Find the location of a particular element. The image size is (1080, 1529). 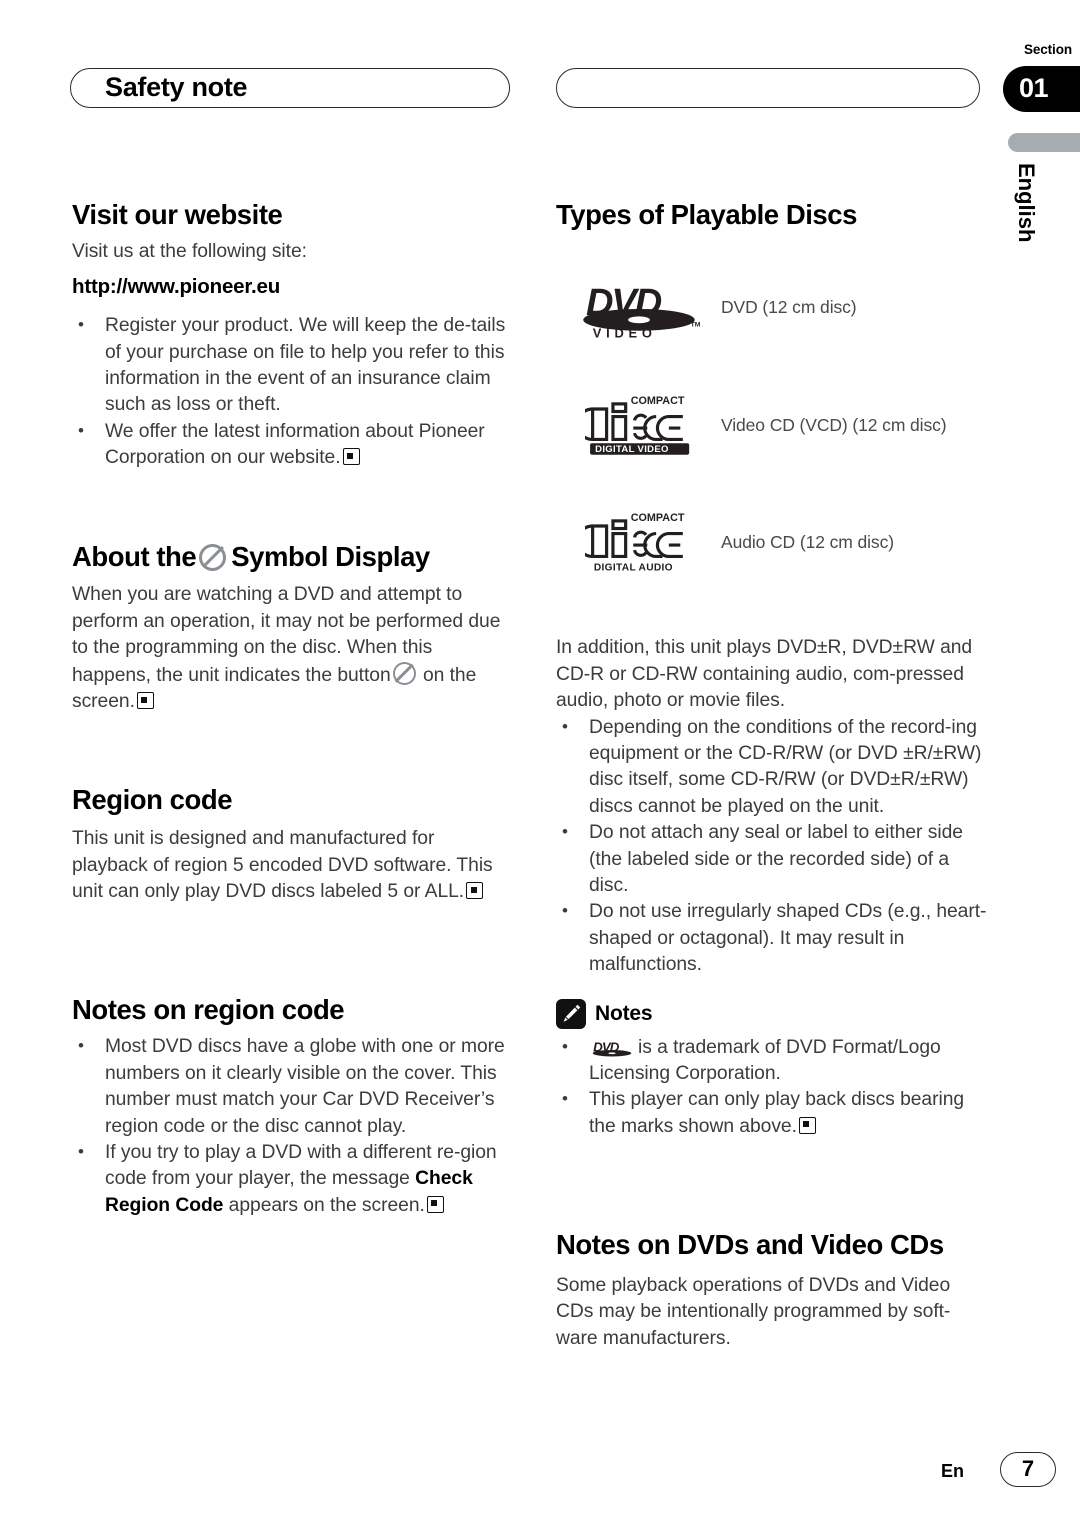

compact-disc-digital-audio-logo-icon: COMPACT DIGITAL AUDIO is located at coordinates (638, 543).